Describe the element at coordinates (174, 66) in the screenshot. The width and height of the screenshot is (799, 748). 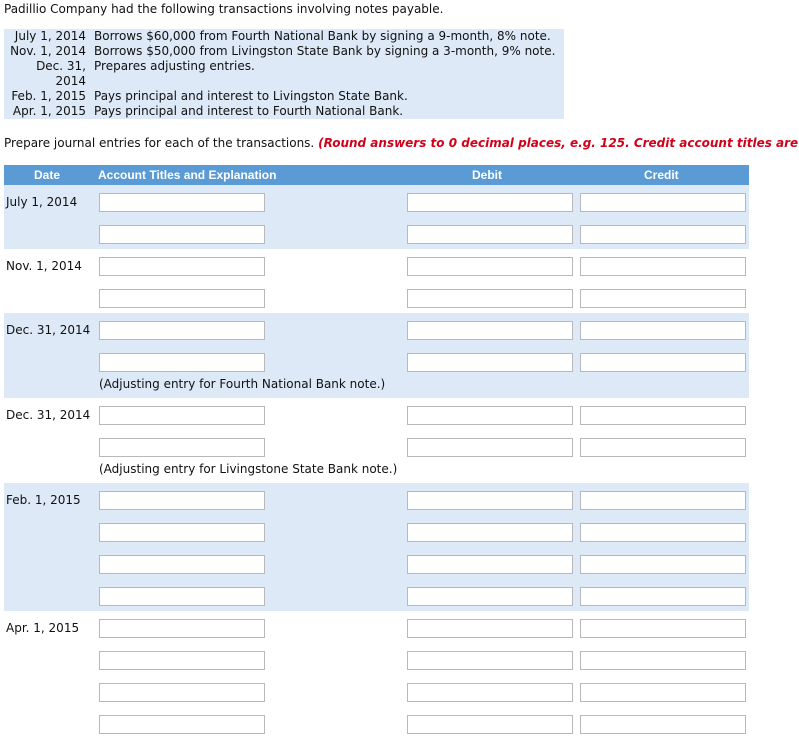
I see `transaction-description: Prepares adjusting entries.` at that location.